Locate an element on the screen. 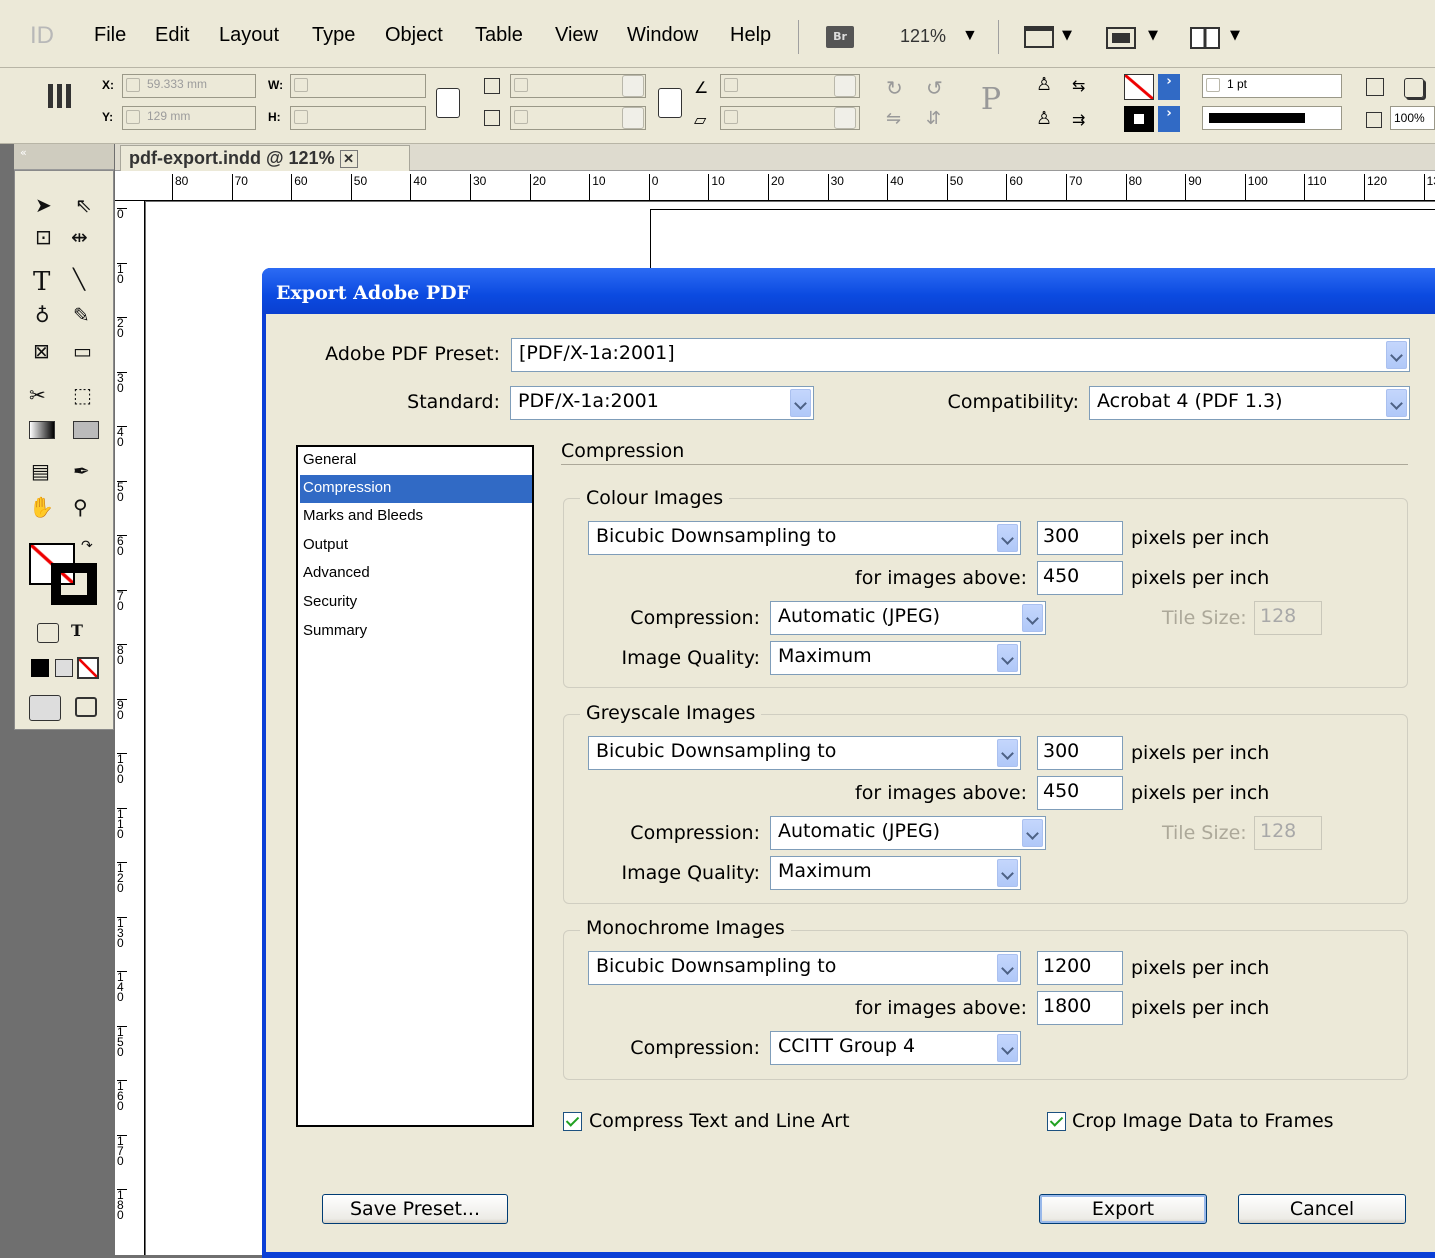 The image size is (1435, 1258). select-previous-icon: ⇆ is located at coordinates (1078, 85).